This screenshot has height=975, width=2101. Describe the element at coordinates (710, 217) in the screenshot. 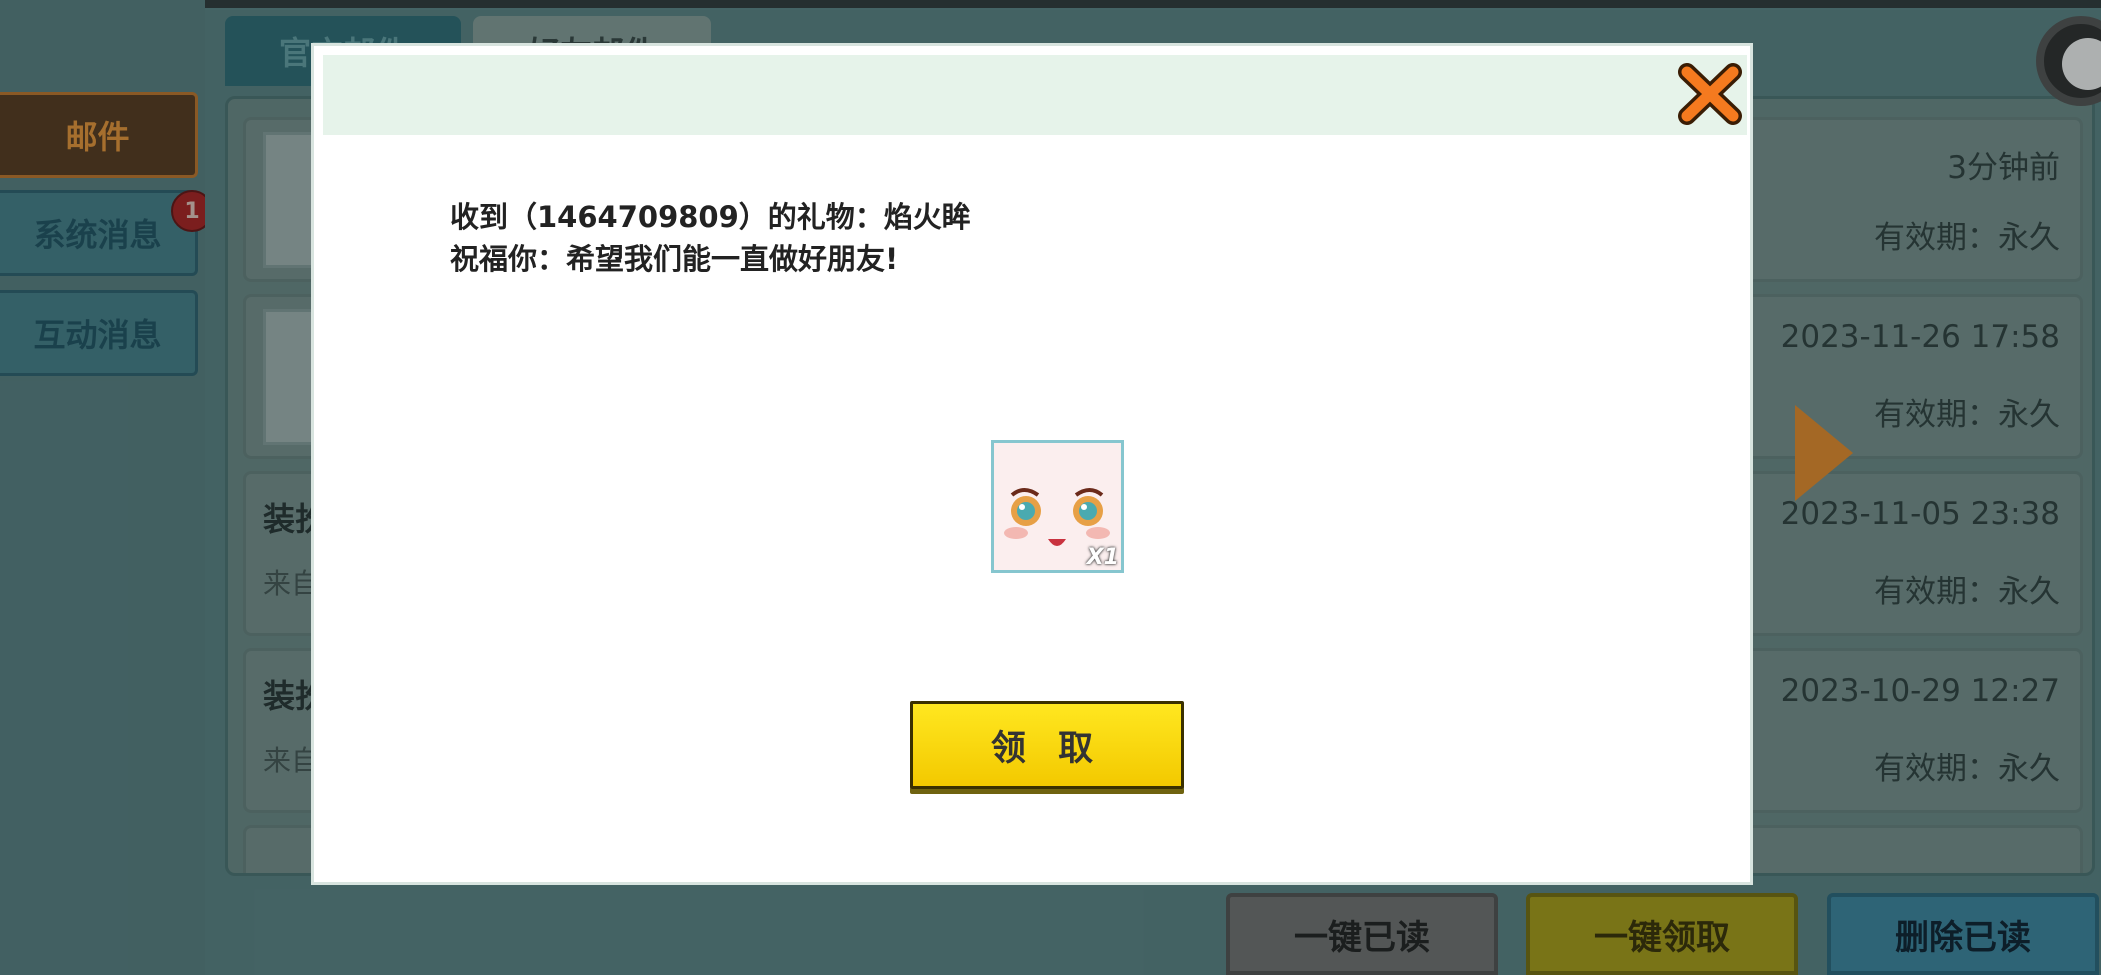

I see `gift-message-line: 收到（1464709809）的礼物：焰火眸` at that location.